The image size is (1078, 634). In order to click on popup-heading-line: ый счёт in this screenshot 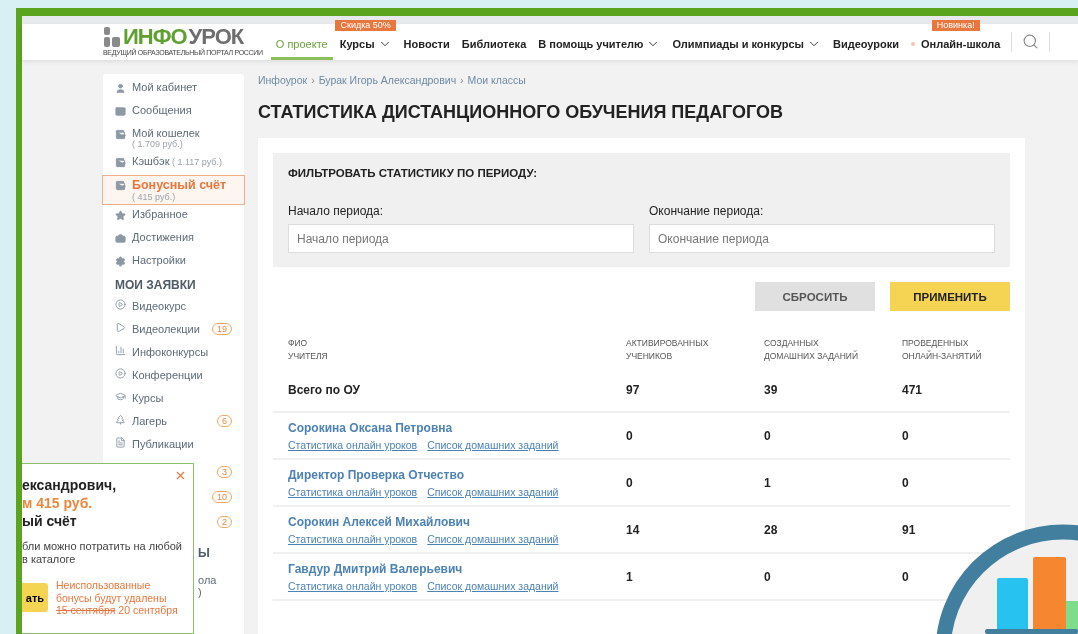, I will do `click(50, 521)`.